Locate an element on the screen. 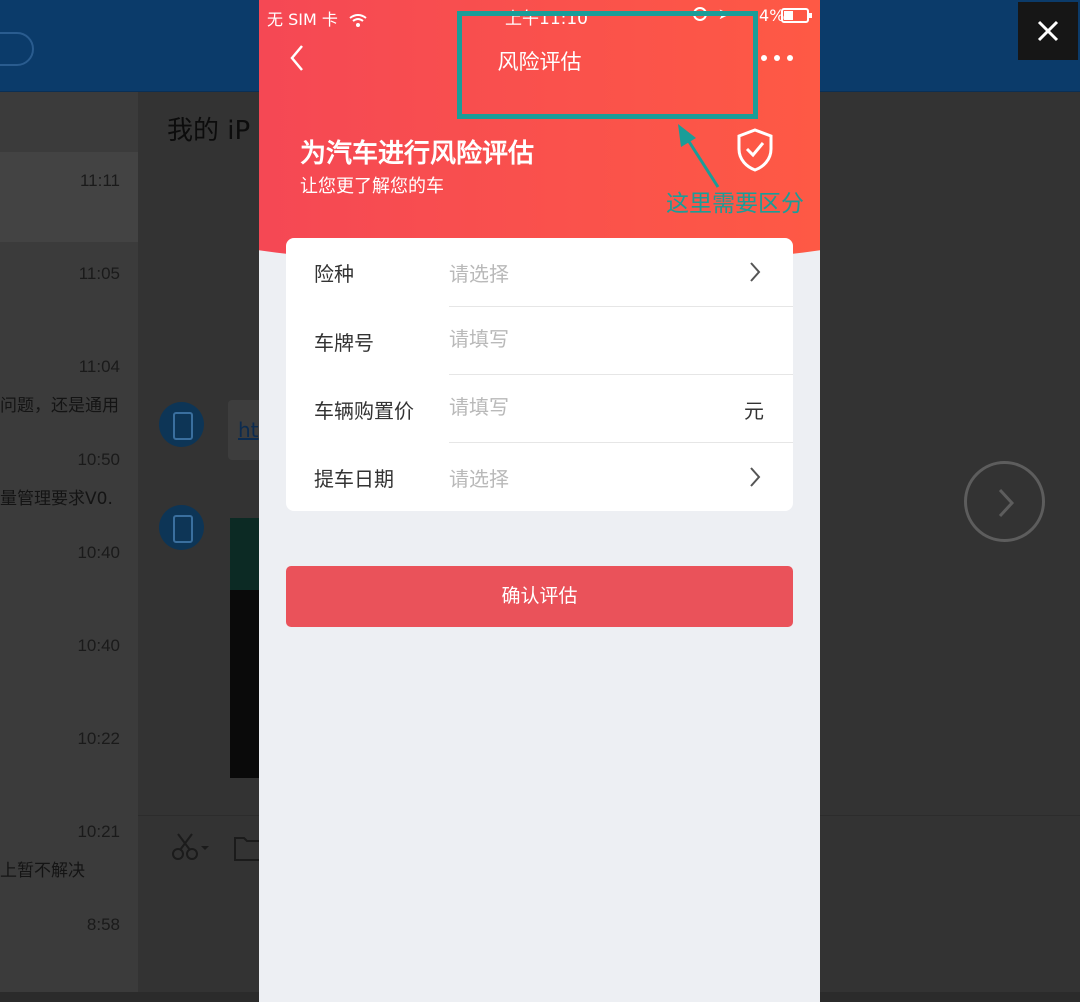 The image size is (1080, 1002). form-row-plate-number: 车牌号 is located at coordinates (539, 341).